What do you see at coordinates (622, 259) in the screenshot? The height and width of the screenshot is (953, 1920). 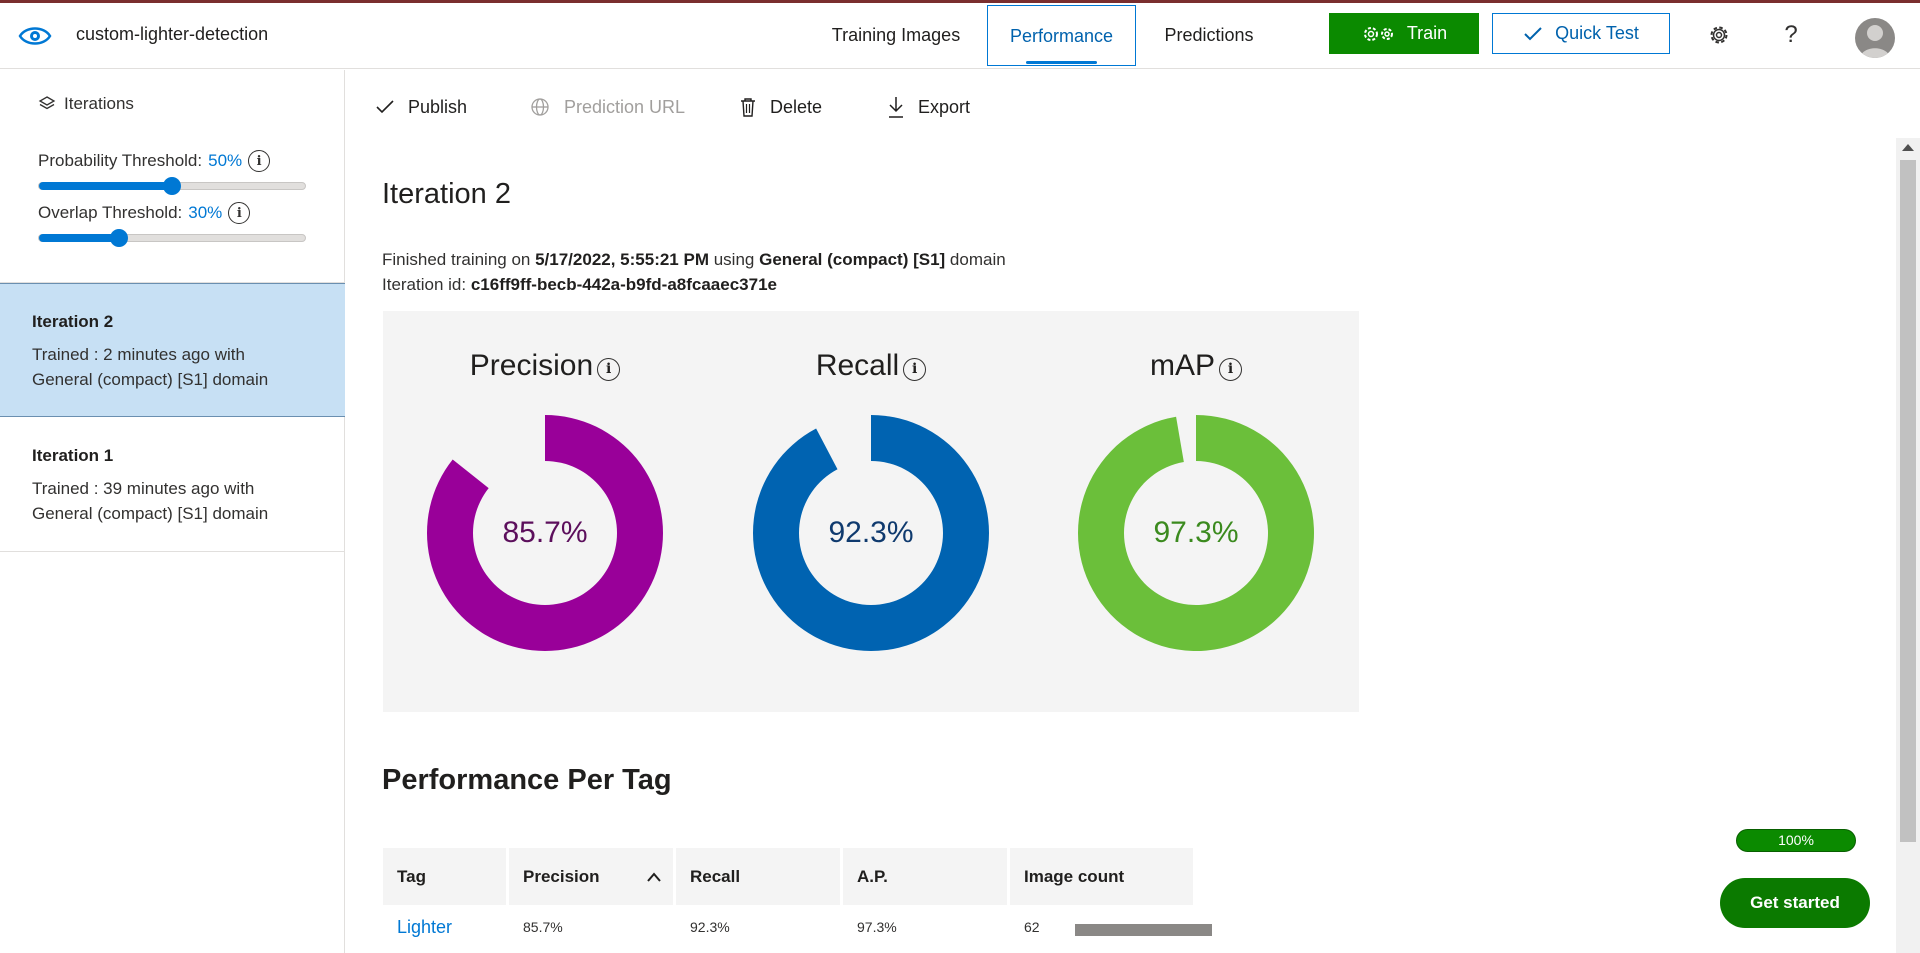 I see `finished-date: 5/17/2022, 5:55:21 PM` at bounding box center [622, 259].